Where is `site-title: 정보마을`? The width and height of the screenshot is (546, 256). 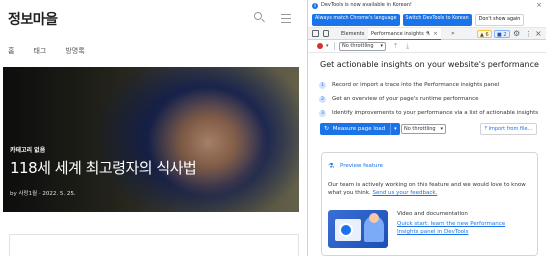 site-title: 정보마을 is located at coordinates (33, 19).